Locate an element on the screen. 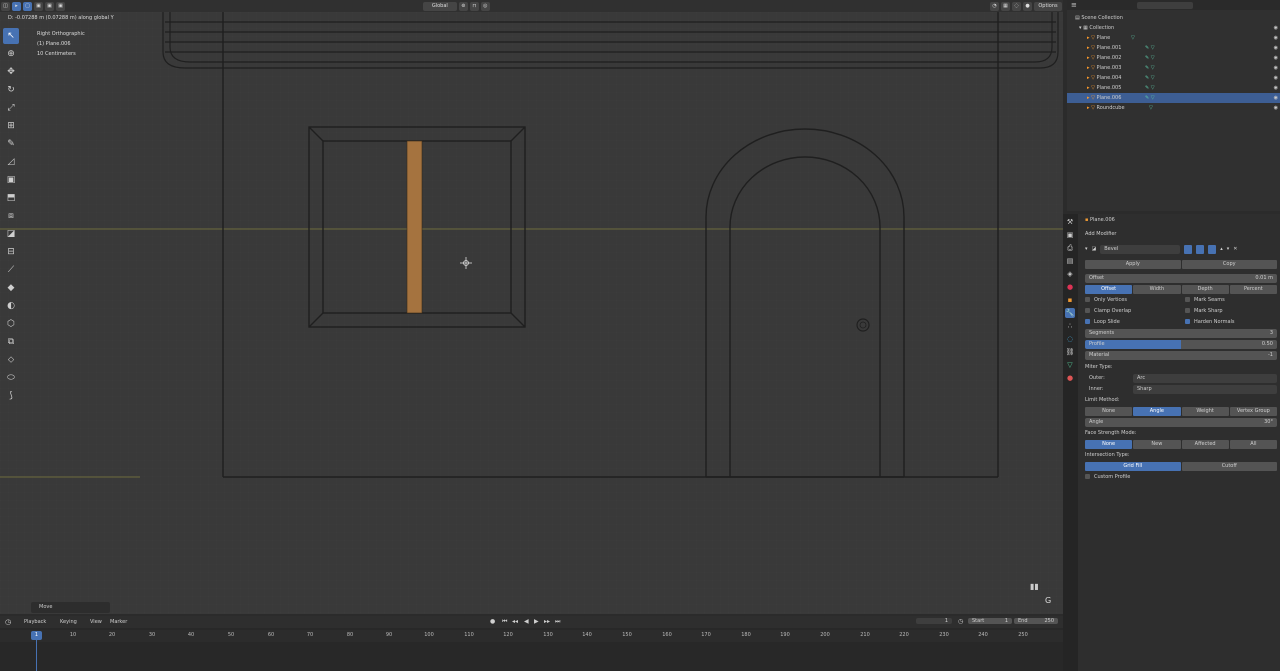 The image size is (1280, 671). outliner-row: ▸ ▽ Roundcube ▽ ◉ is located at coordinates (1173, 108).